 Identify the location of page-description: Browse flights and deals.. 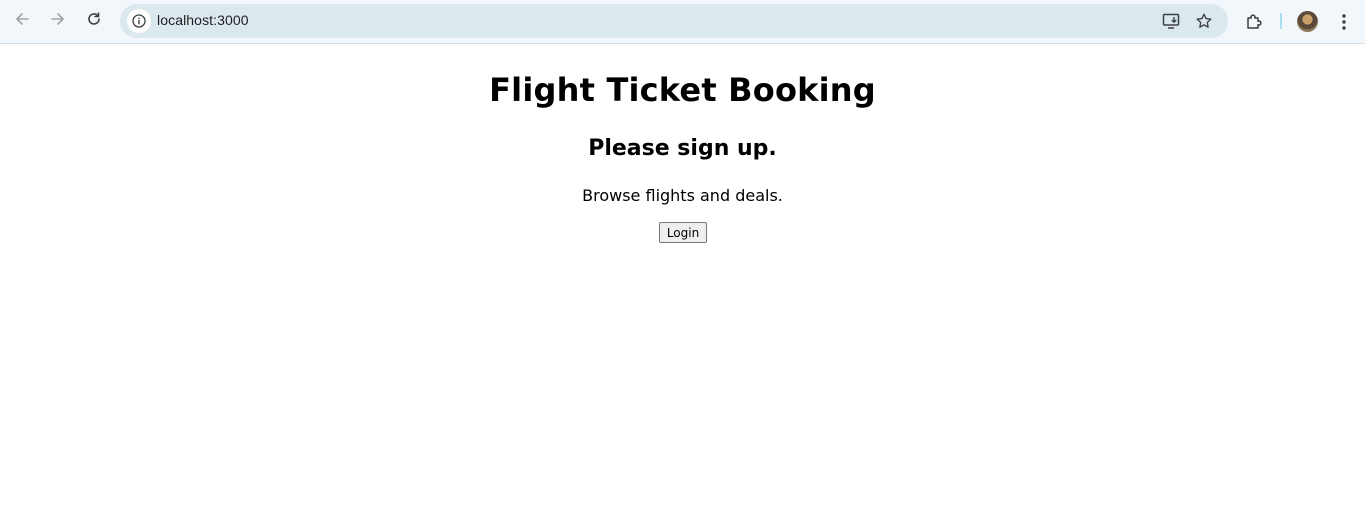
(682, 195).